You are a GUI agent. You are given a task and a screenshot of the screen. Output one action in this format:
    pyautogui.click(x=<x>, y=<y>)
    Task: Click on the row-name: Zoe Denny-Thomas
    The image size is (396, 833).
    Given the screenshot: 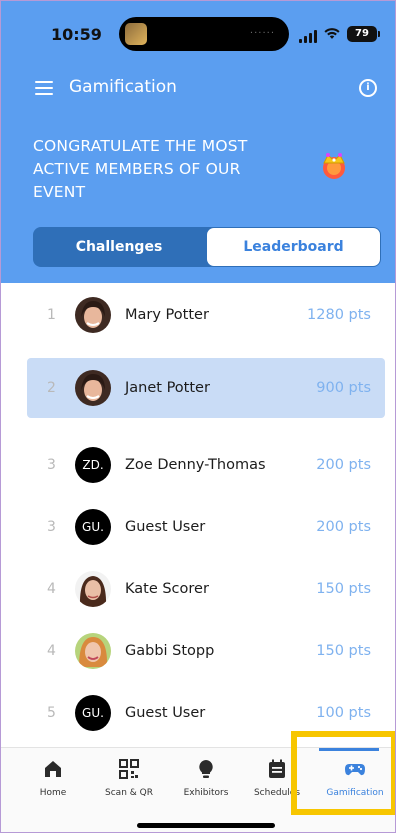 What is the action you would take?
    pyautogui.click(x=195, y=465)
    